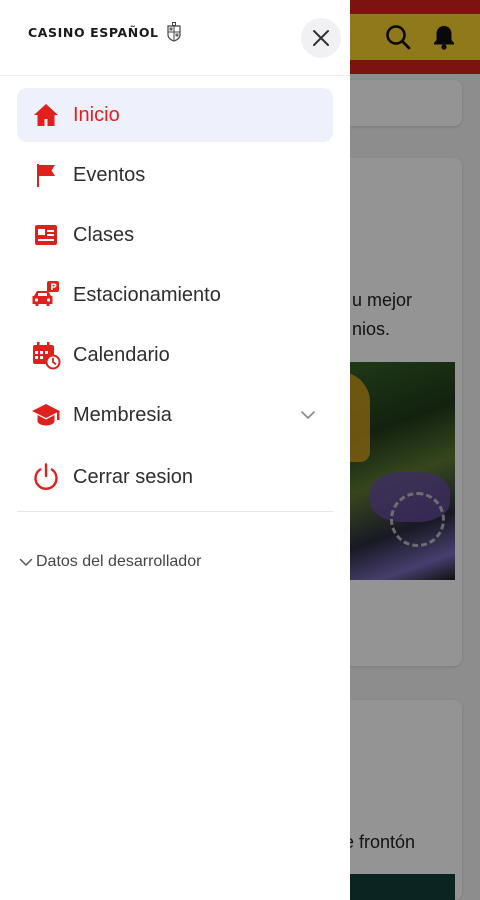 Image resolution: width=480 pixels, height=900 pixels. Describe the element at coordinates (93, 32) in the screenshot. I see `brand-name: CASINO ESPAÑOL` at that location.